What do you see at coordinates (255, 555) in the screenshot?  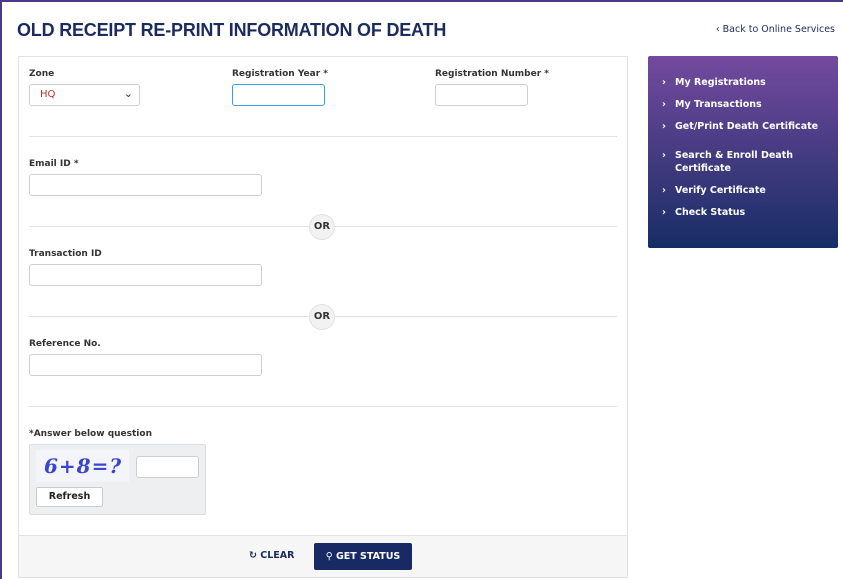 I see `refresh-icon: ↻` at bounding box center [255, 555].